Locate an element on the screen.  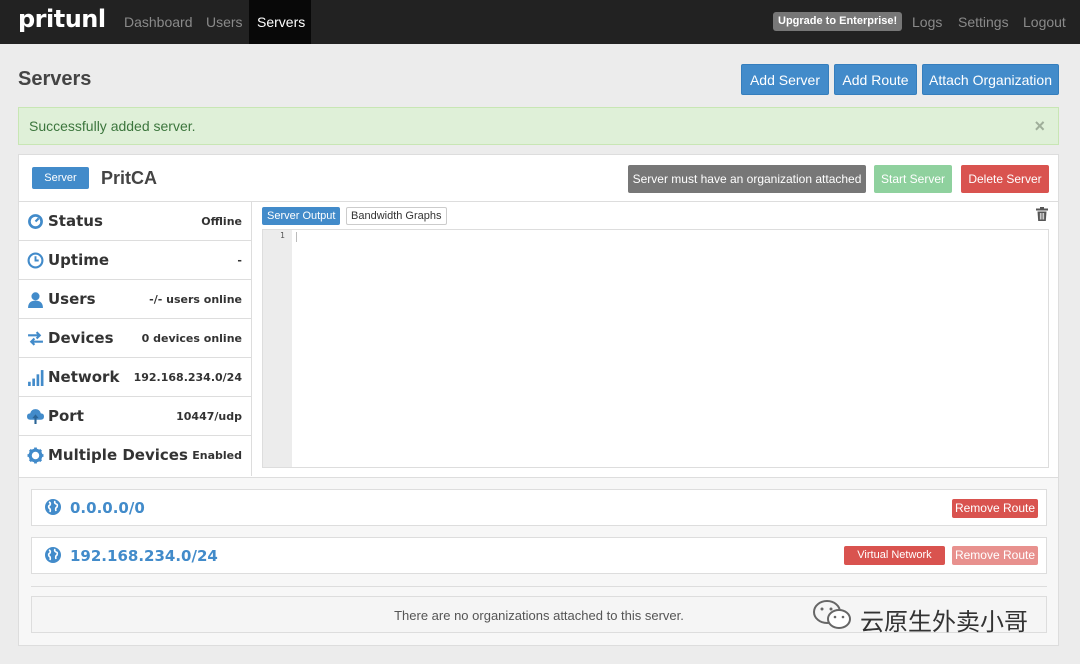
line-number: 1 is located at coordinates (282, 235).